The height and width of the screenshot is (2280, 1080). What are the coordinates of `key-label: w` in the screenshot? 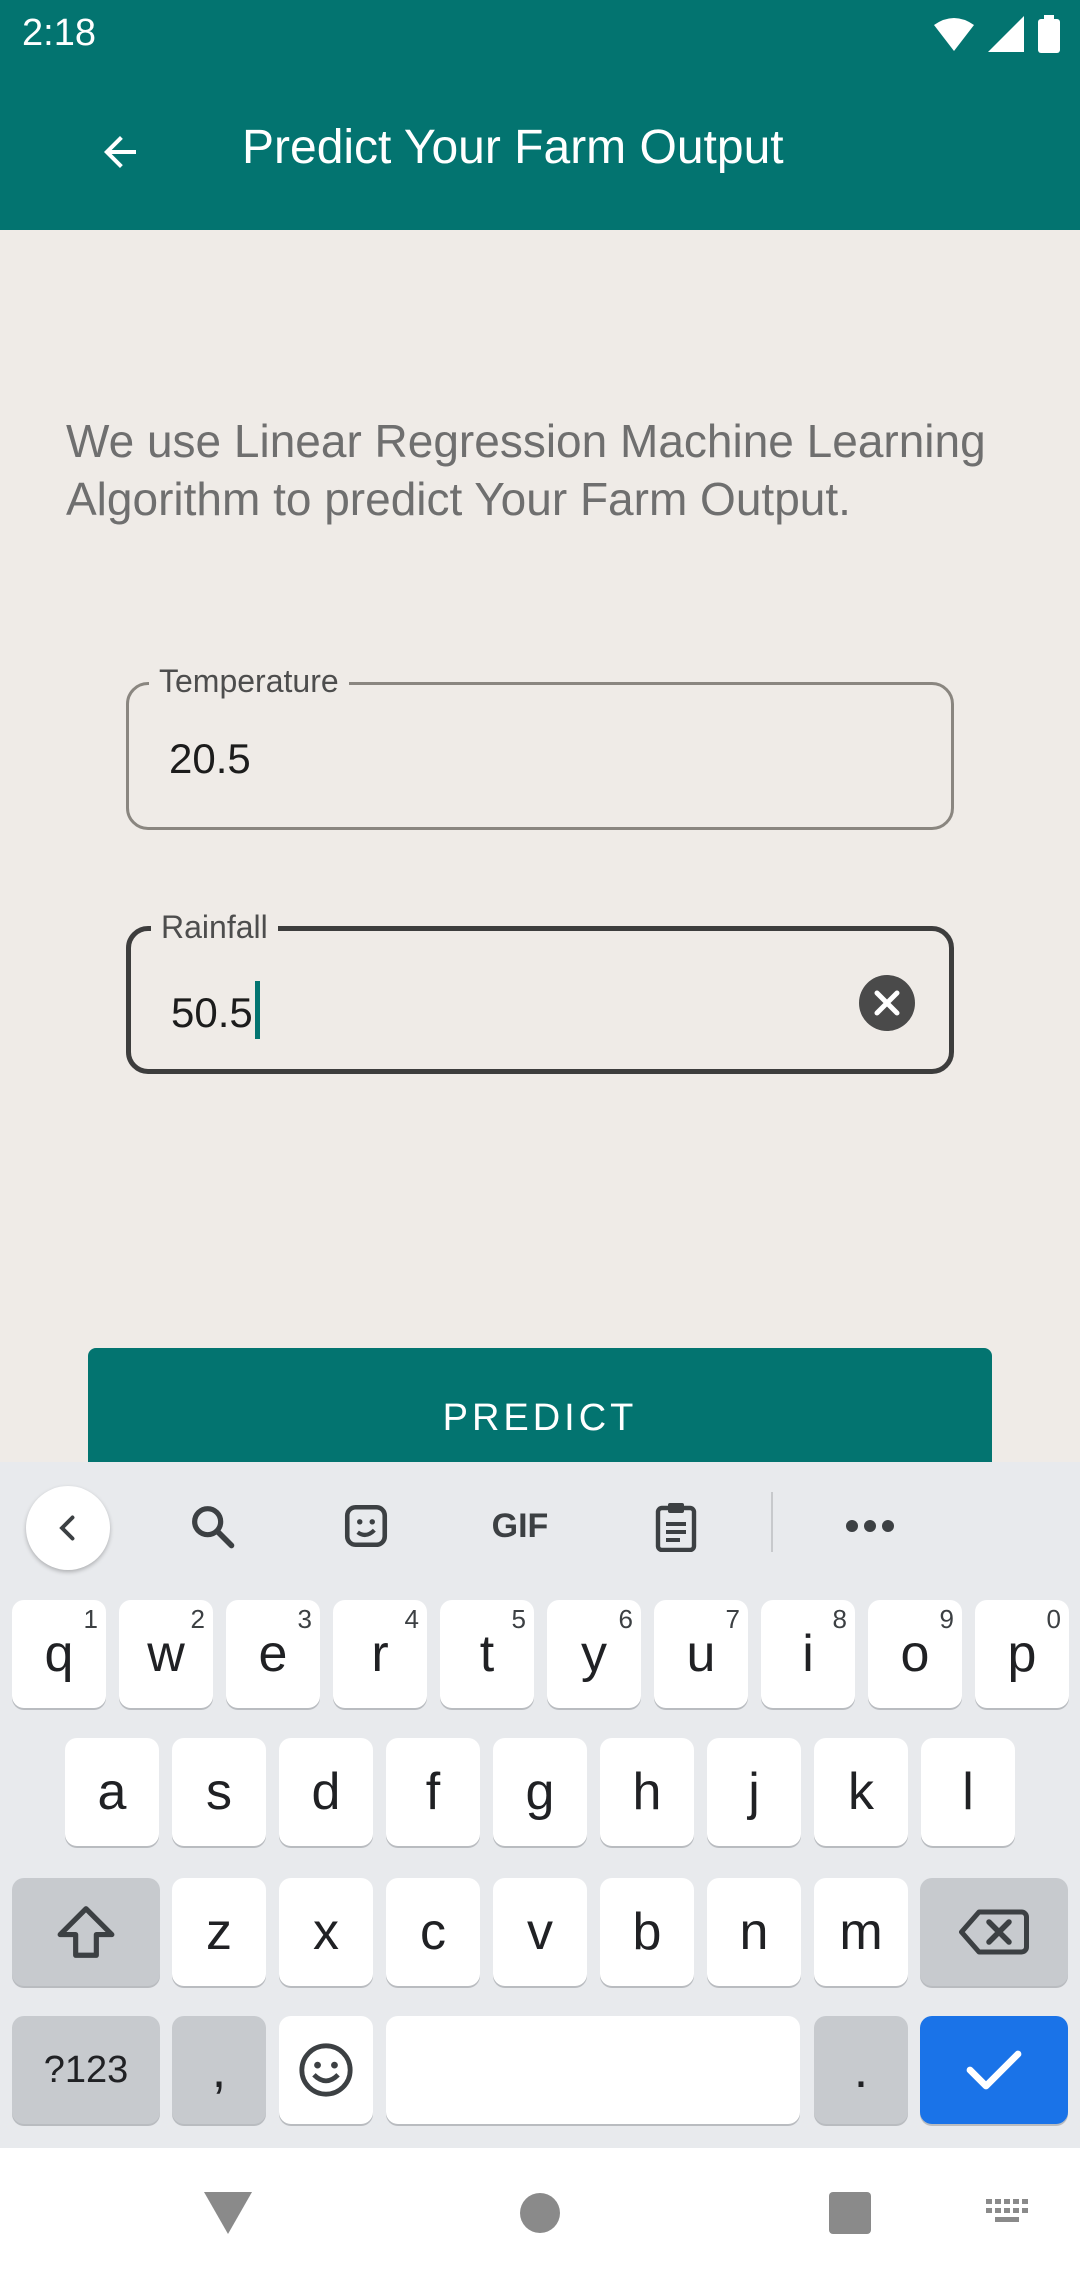 It's located at (166, 1654).